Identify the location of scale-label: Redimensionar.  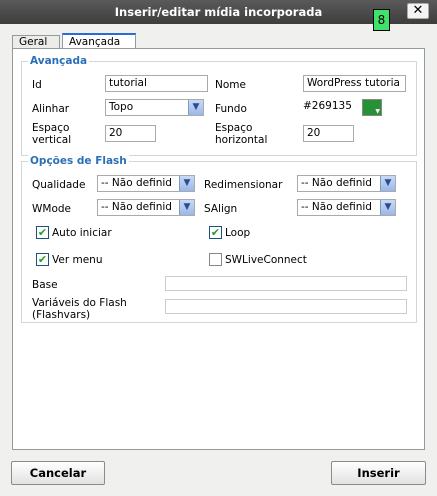
(243, 185).